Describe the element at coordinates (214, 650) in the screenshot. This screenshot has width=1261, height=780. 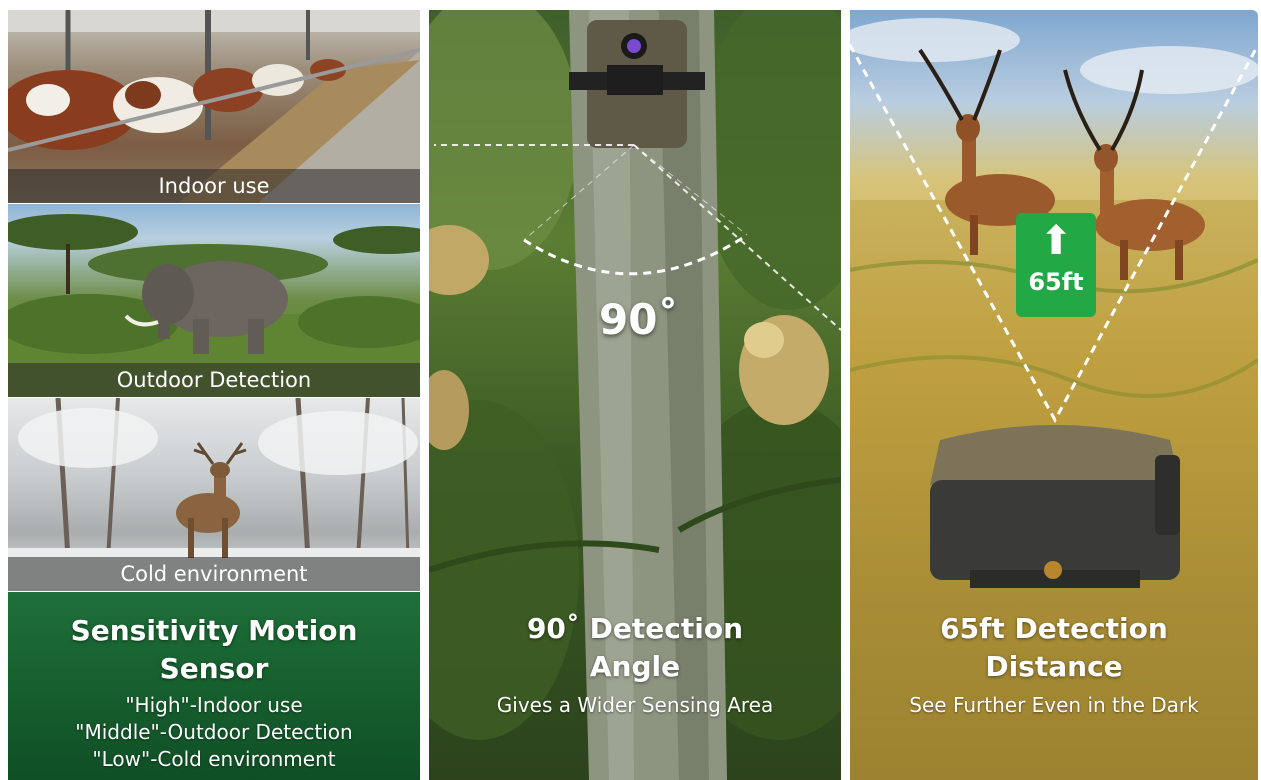
I see `sensitivity-title: Sensitivity Motion Sensor` at that location.